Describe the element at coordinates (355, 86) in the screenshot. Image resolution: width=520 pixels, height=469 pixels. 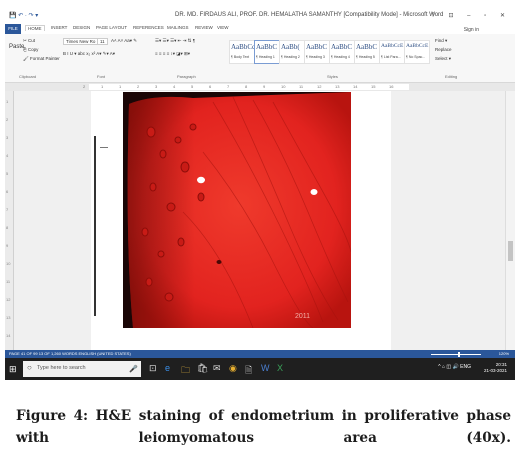
I see `ruler-mark: 14` at that location.